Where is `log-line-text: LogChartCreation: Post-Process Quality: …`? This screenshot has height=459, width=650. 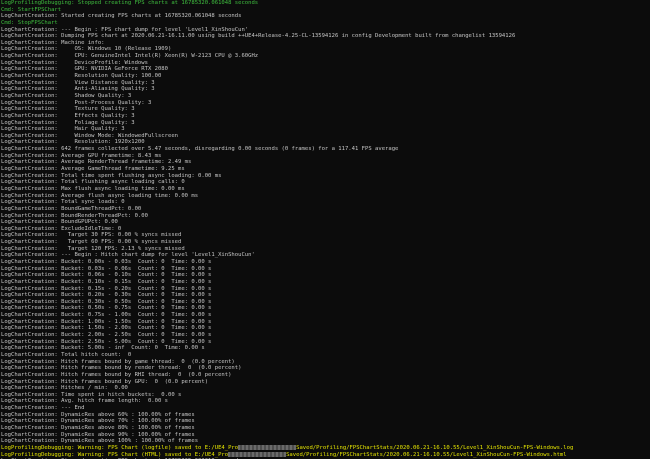 log-line-text: LogChartCreation: Post-Process Quality: … is located at coordinates (76, 102).